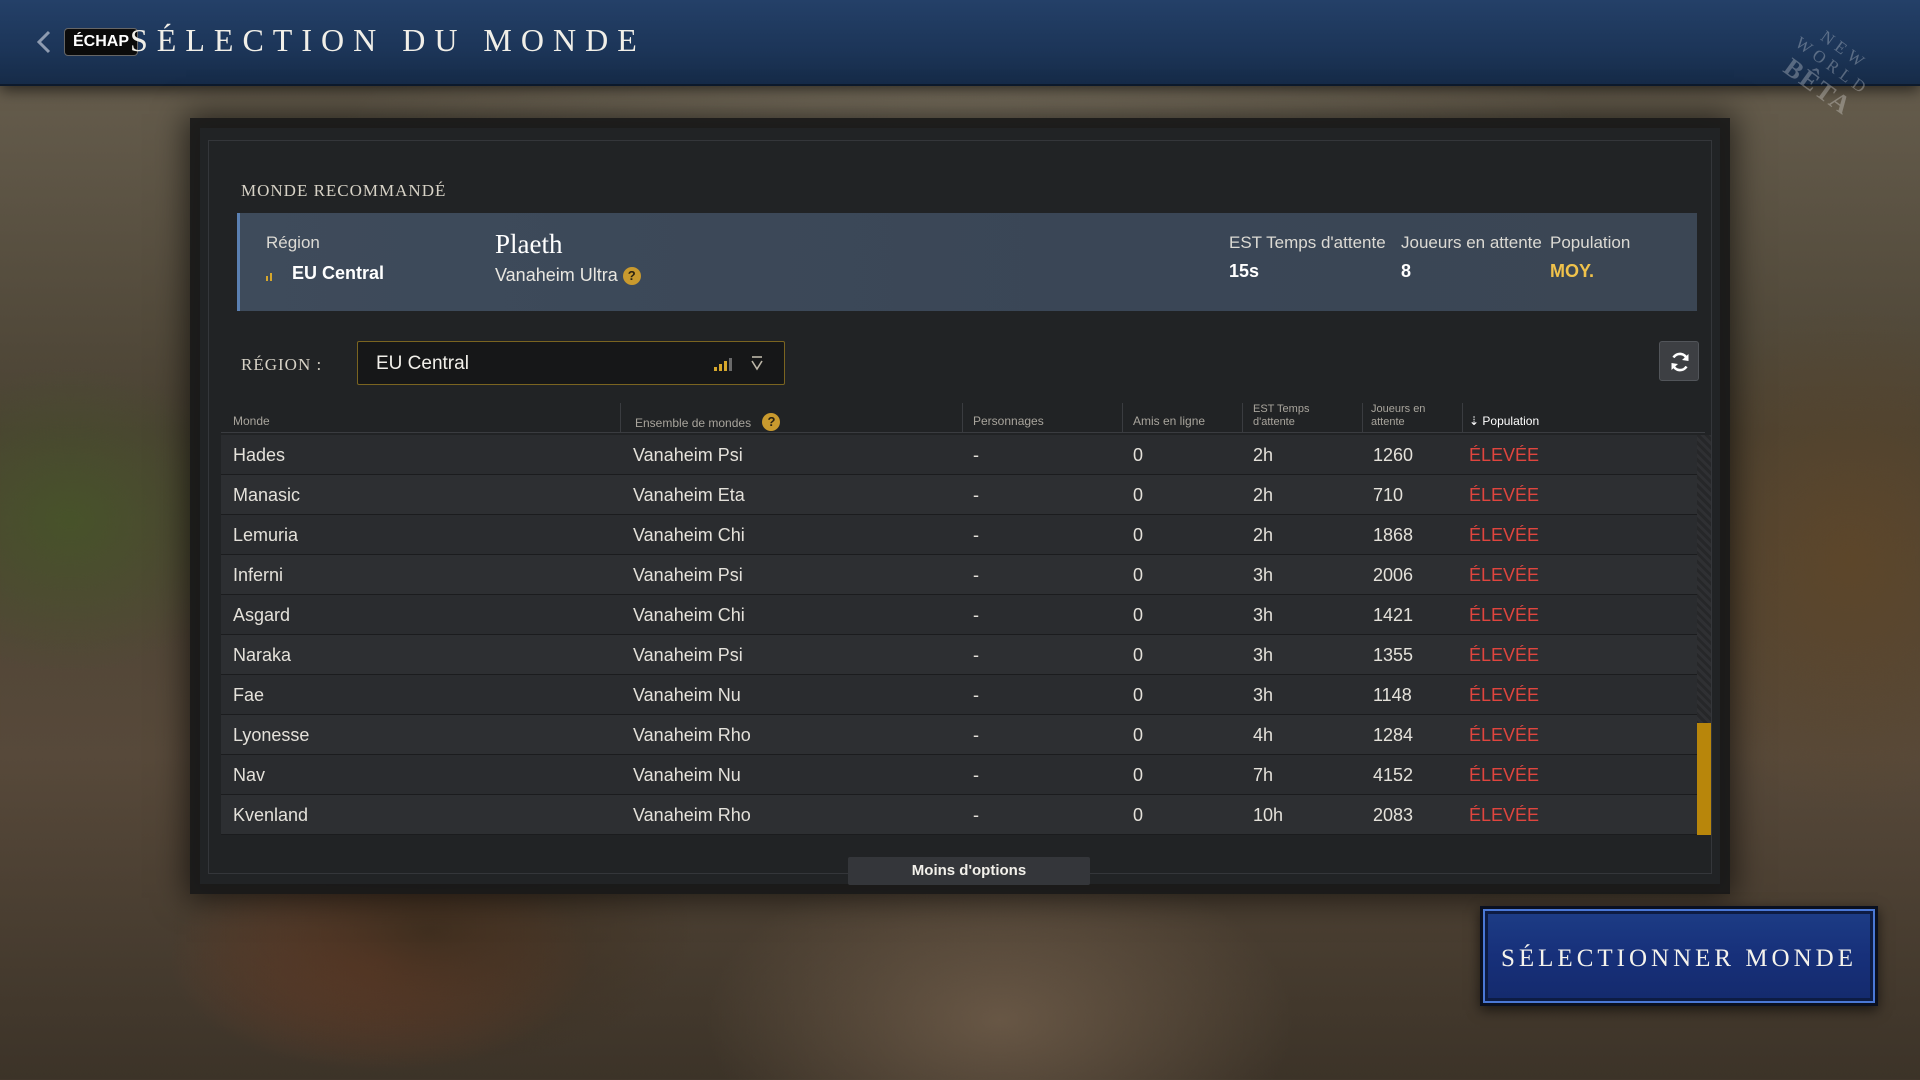 The width and height of the screenshot is (1920, 1080). I want to click on queue-cell: 1421, so click(1393, 615).